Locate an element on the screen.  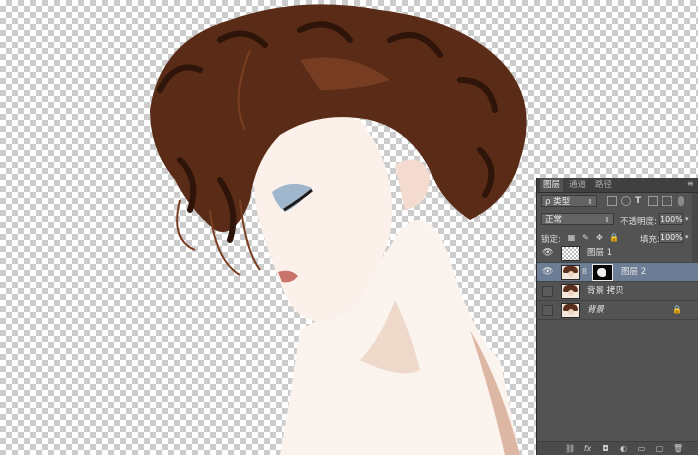
opacity-label: 不透明度: is located at coordinates (638, 222).